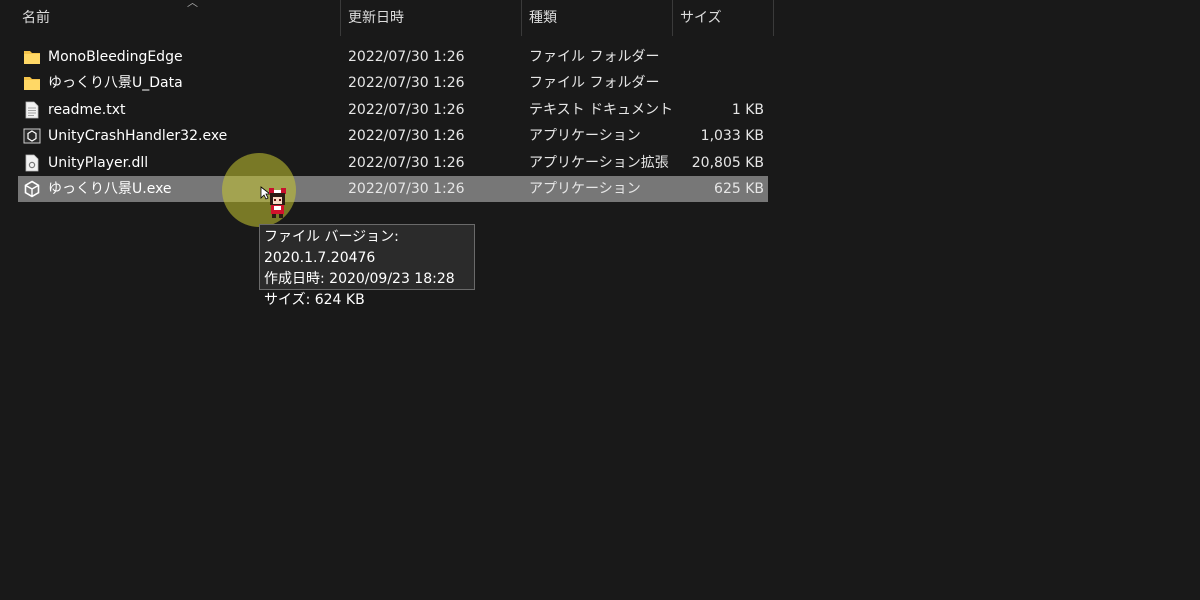 The width and height of the screenshot is (1200, 600). What do you see at coordinates (601, 110) in the screenshot?
I see `file-type: テキスト ドキュメント` at bounding box center [601, 110].